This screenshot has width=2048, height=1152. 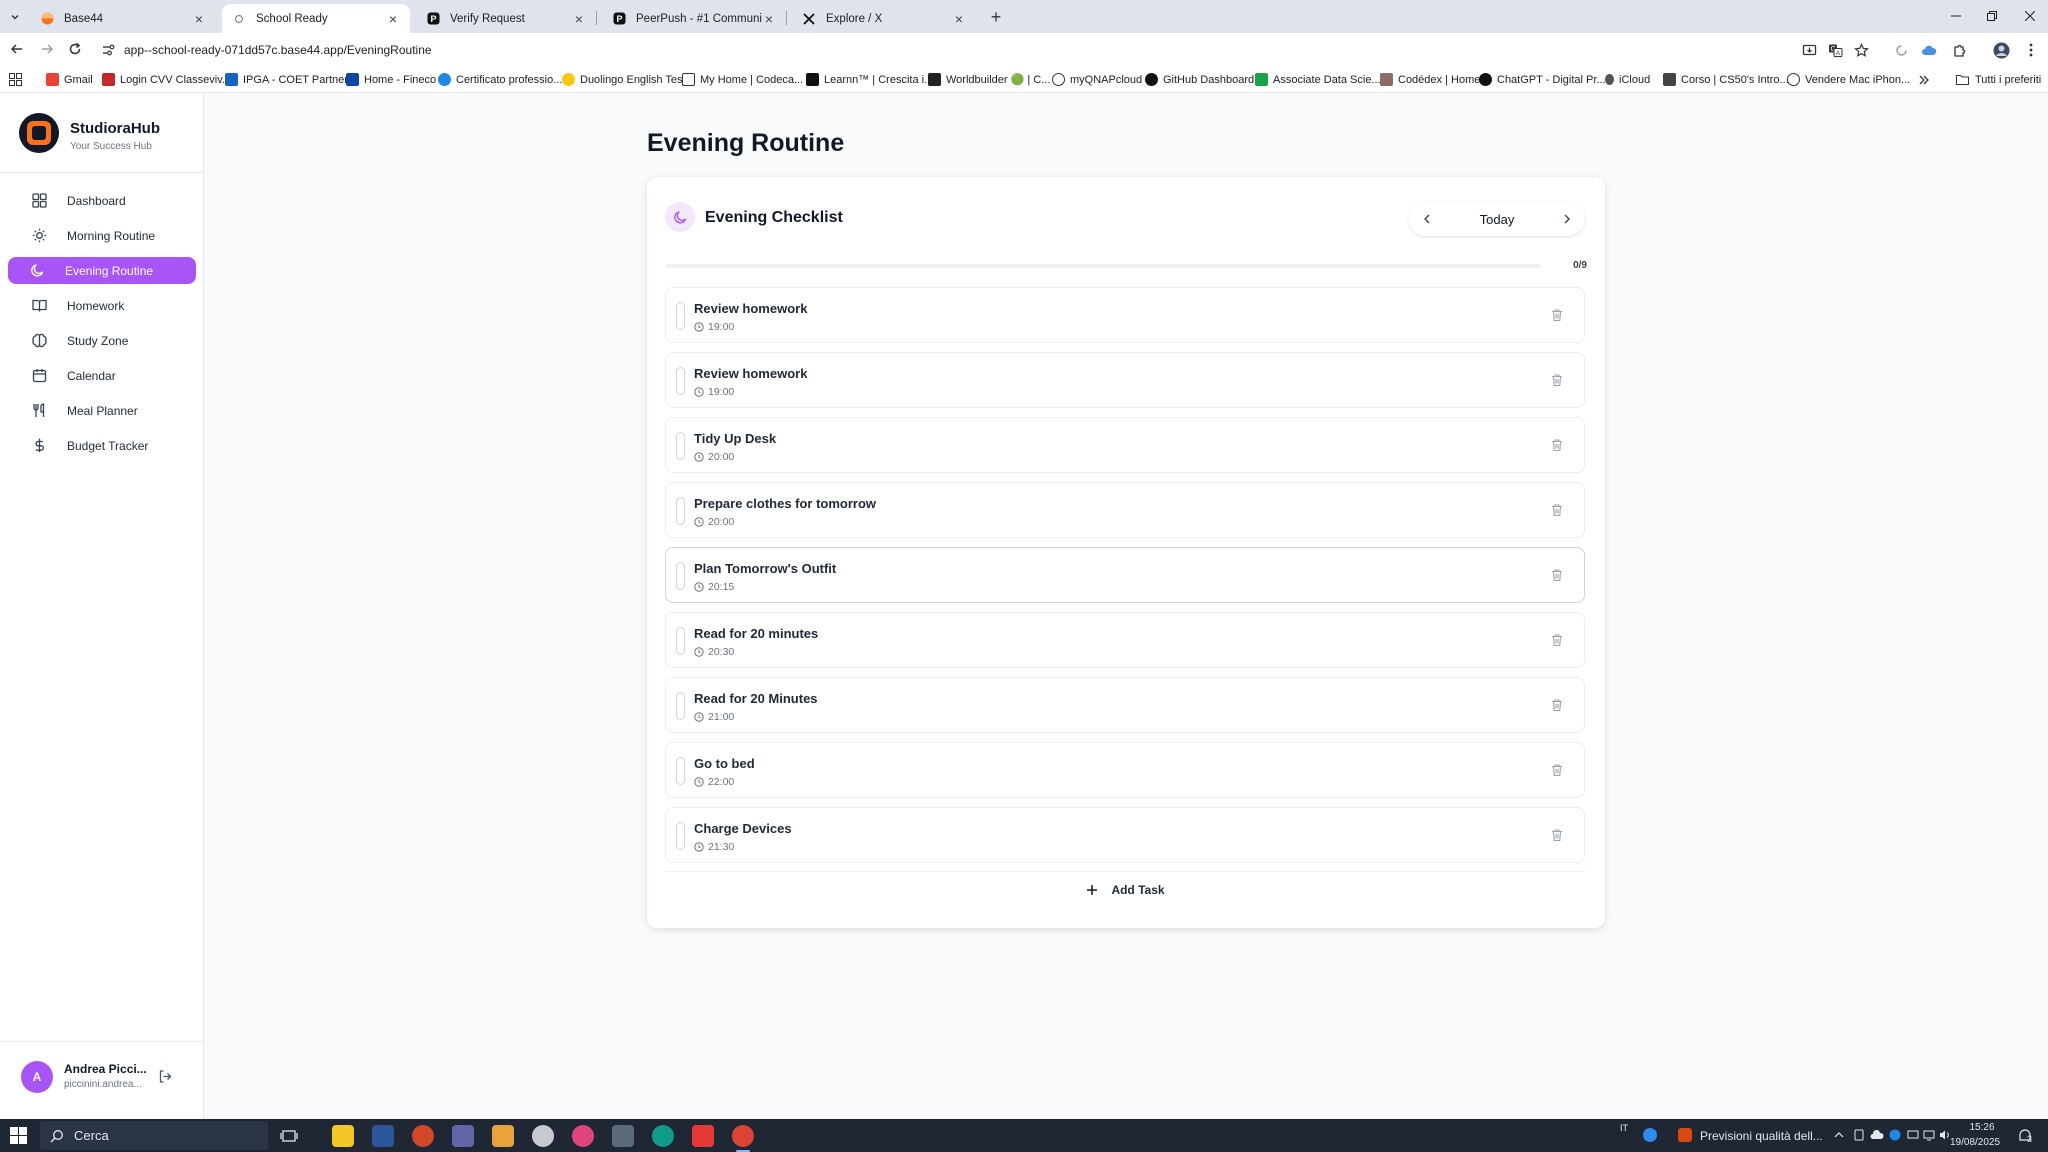 What do you see at coordinates (2030, 16) in the screenshot?
I see `close-window-icon` at bounding box center [2030, 16].